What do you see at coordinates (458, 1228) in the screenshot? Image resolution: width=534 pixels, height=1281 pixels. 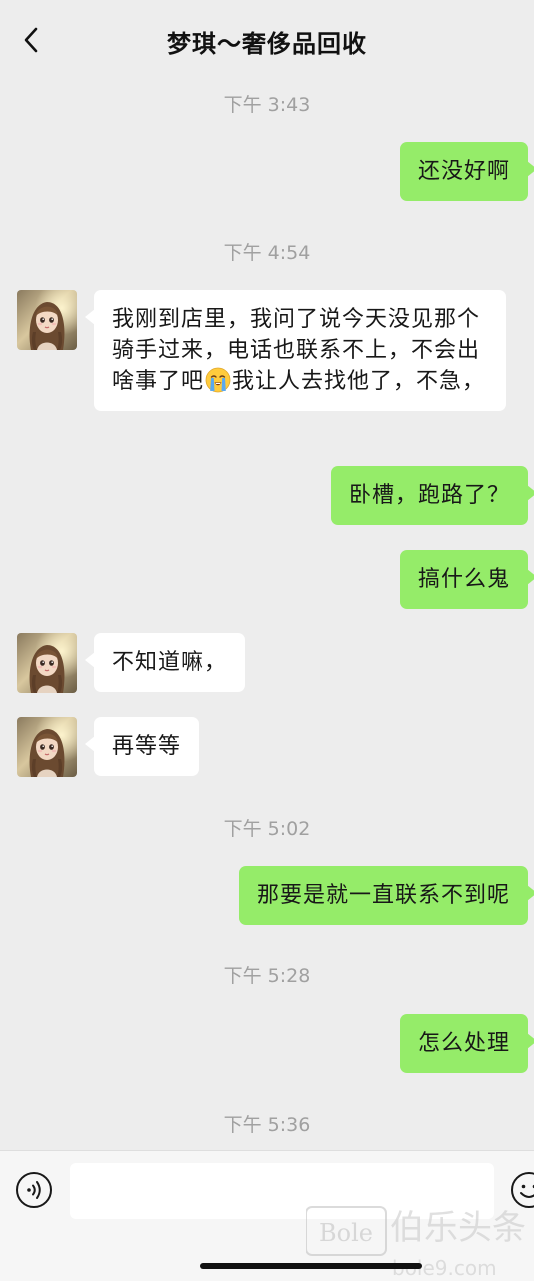 I see `svg-text: 伯乐头条` at bounding box center [458, 1228].